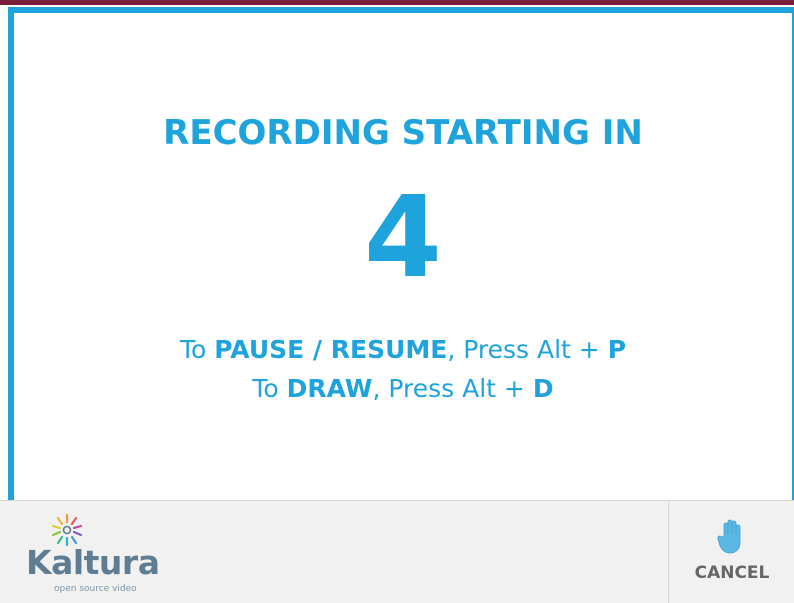 Image resolution: width=794 pixels, height=603 pixels. Describe the element at coordinates (403, 238) in the screenshot. I see `countdown-number: 4` at that location.